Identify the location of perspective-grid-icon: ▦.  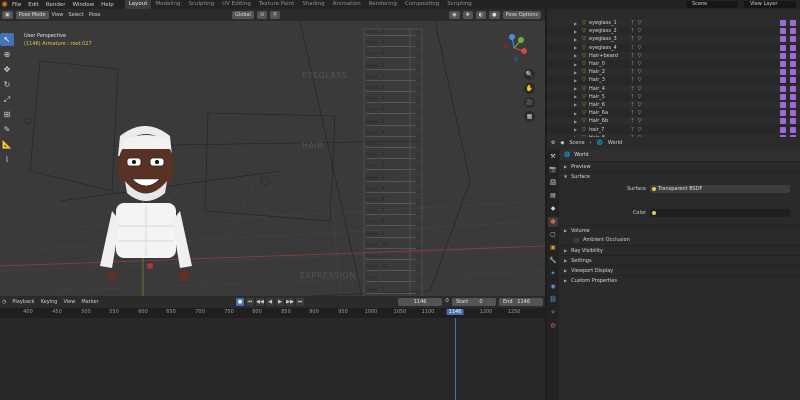
(529, 116).